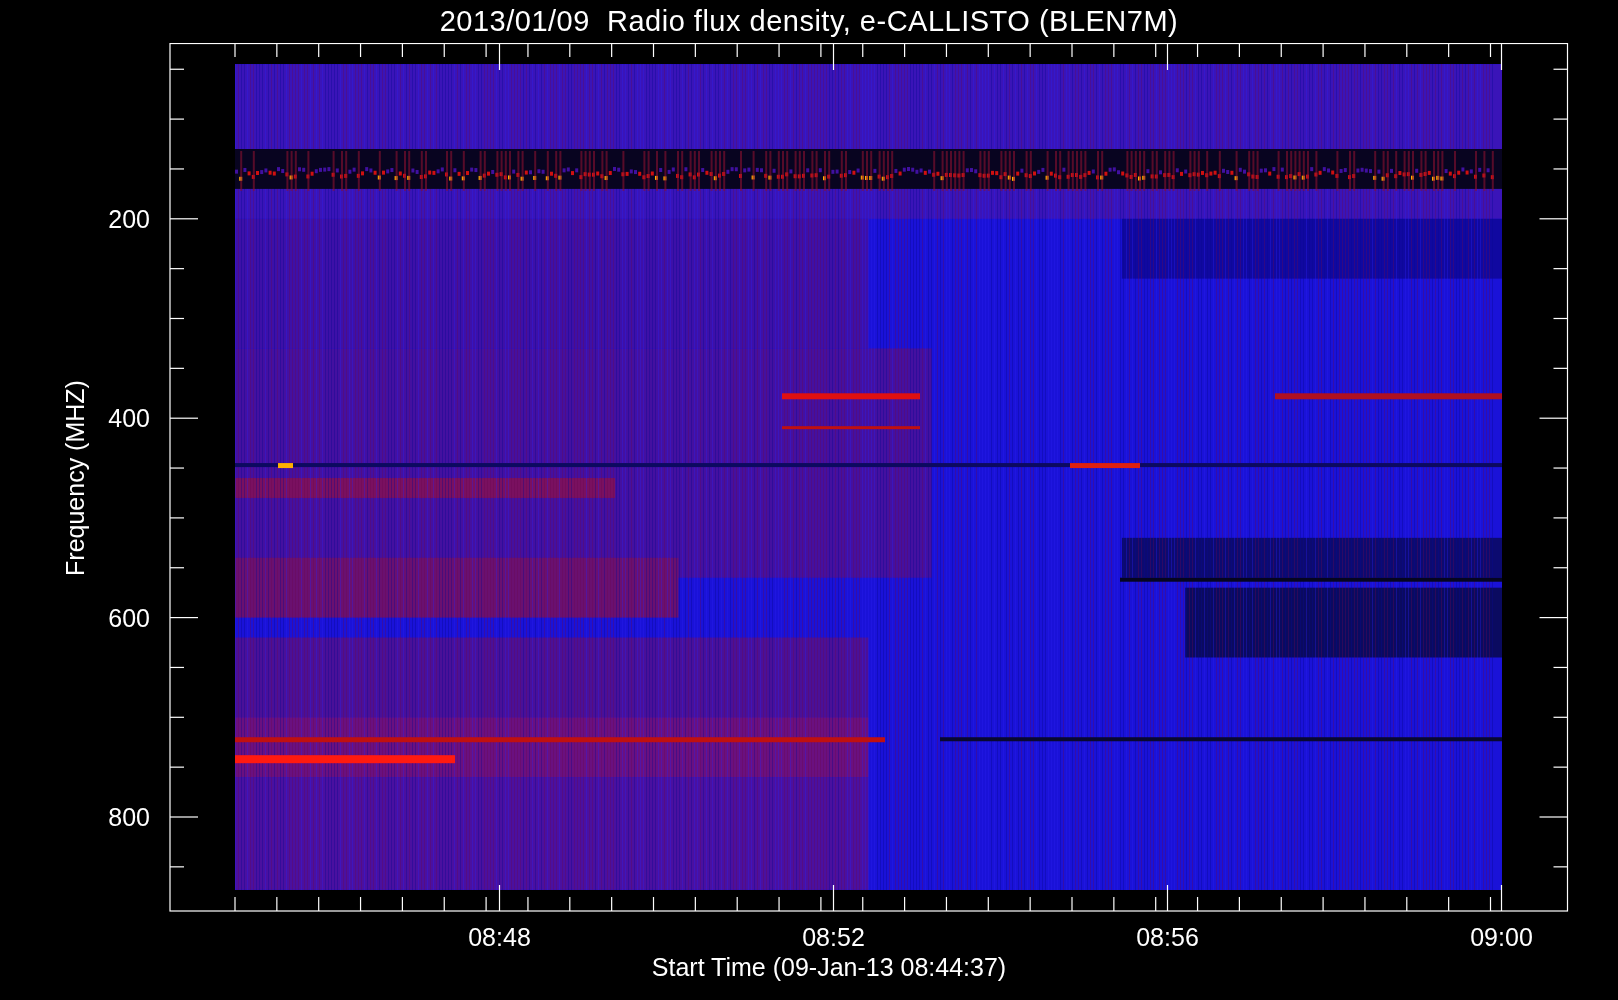 This screenshot has width=1618, height=1000. What do you see at coordinates (129, 617) in the screenshot?
I see `y-tick-label: 600` at bounding box center [129, 617].